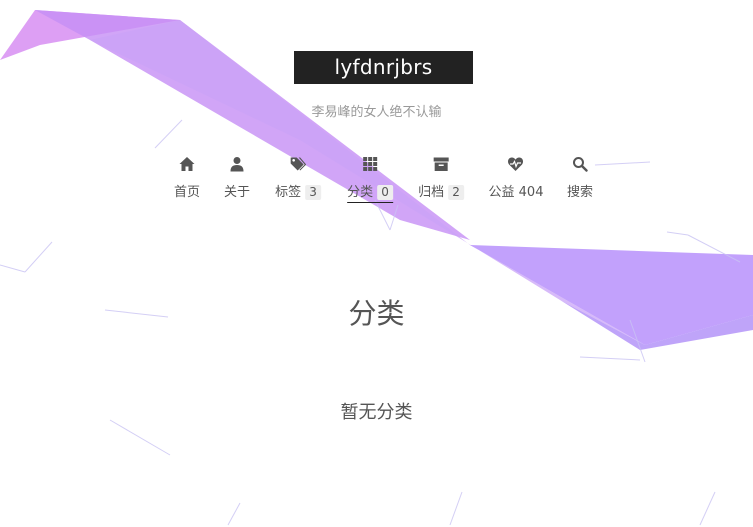 The width and height of the screenshot is (753, 527). I want to click on th-icon, so click(370, 164).